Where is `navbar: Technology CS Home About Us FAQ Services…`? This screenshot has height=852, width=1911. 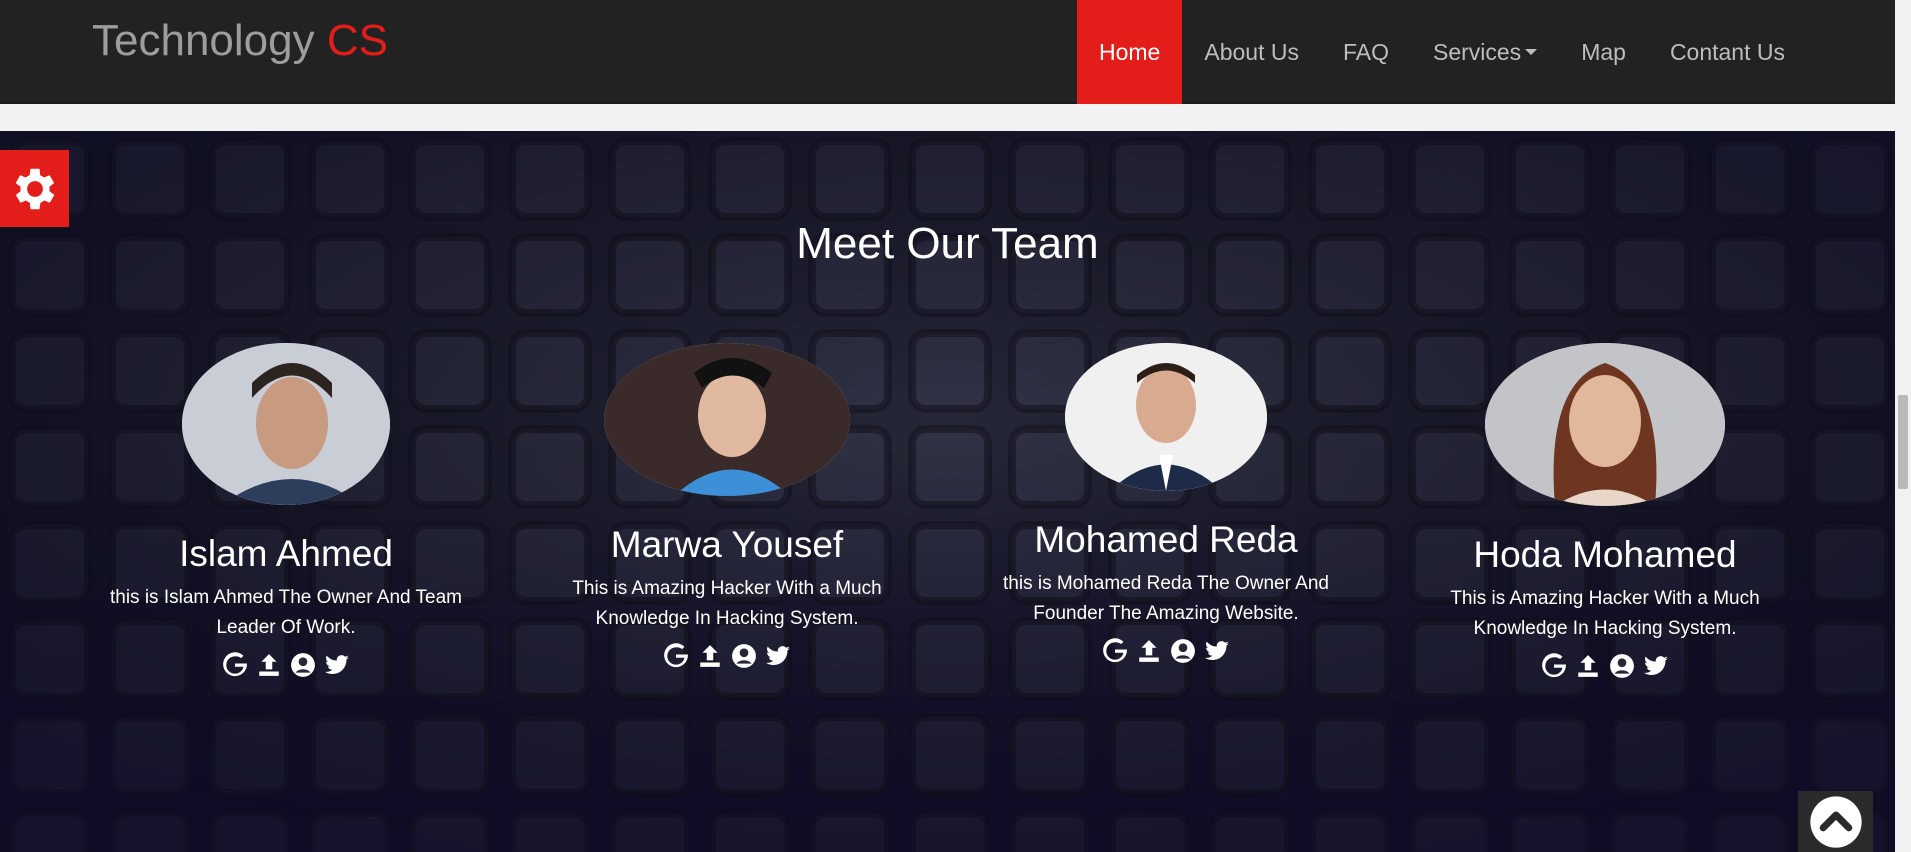
navbar: Technology CS Home About Us FAQ Services… is located at coordinates (947, 52).